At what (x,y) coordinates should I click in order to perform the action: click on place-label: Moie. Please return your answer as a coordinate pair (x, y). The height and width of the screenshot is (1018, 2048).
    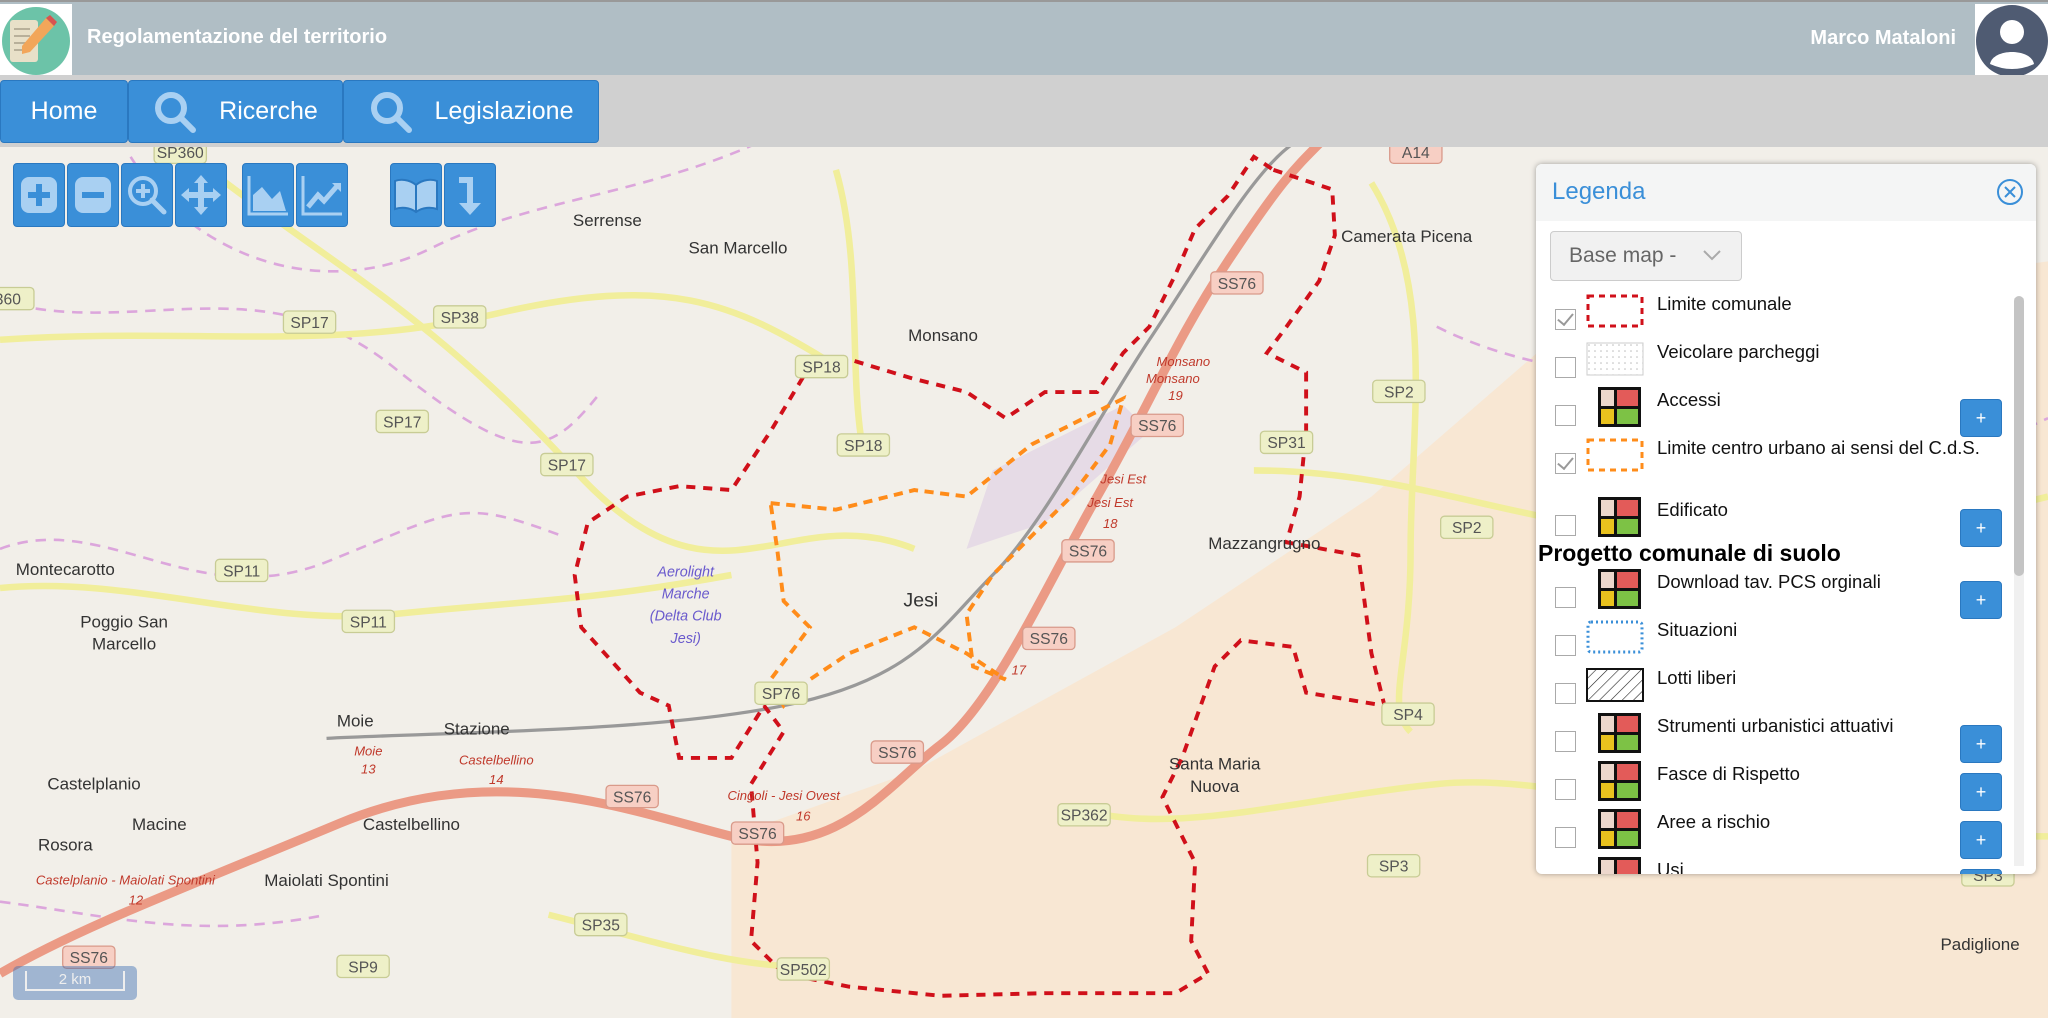
    Looking at the image, I should click on (355, 721).